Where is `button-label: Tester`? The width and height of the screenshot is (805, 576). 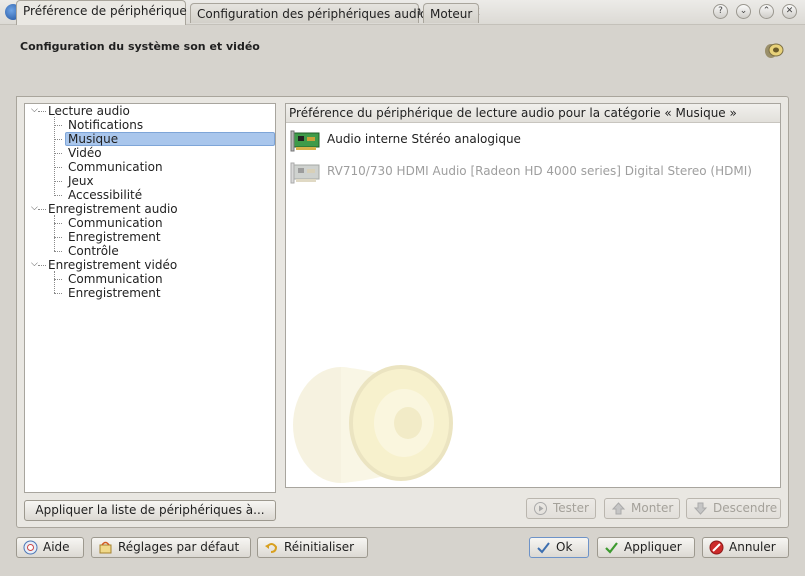
button-label: Tester is located at coordinates (571, 508).